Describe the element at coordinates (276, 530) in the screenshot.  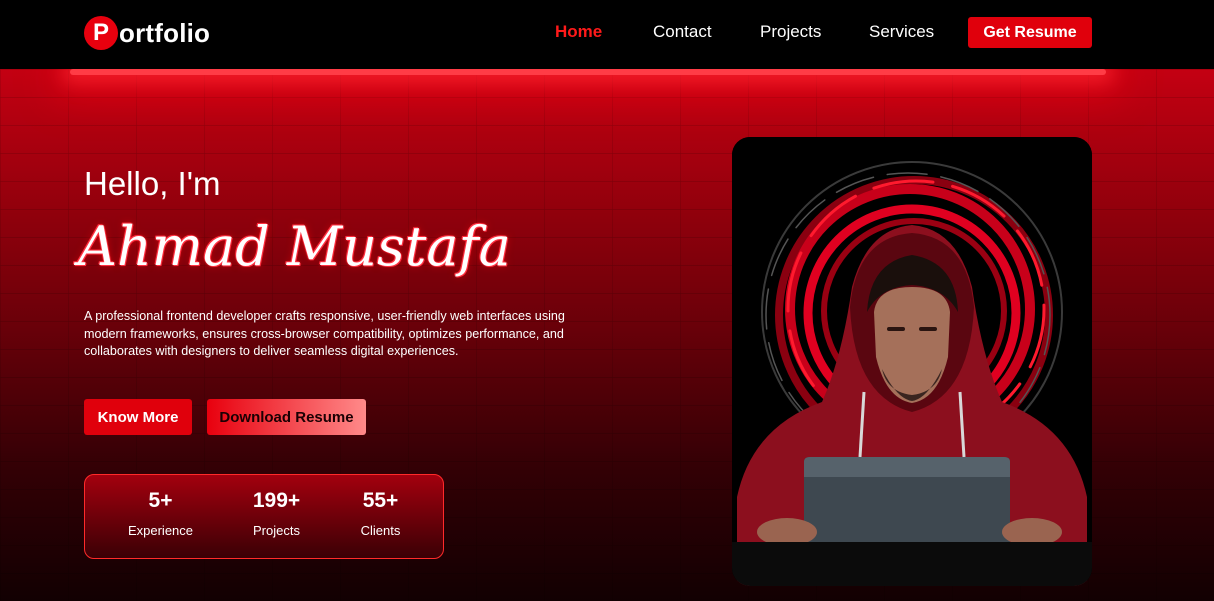
I see `stat-label: Projects` at that location.